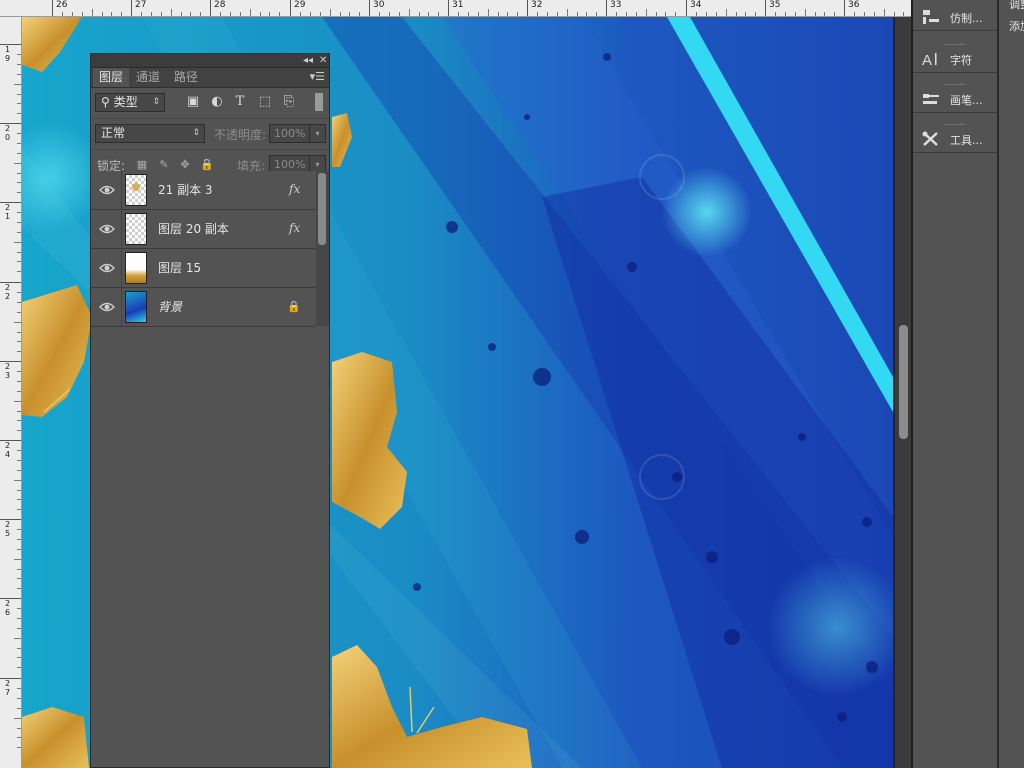 The height and width of the screenshot is (768, 1024). I want to click on layer-filter-row: ⚲ 类型 ⇕ ▣ ◐ T ⬚ ⎘, so click(210, 103).